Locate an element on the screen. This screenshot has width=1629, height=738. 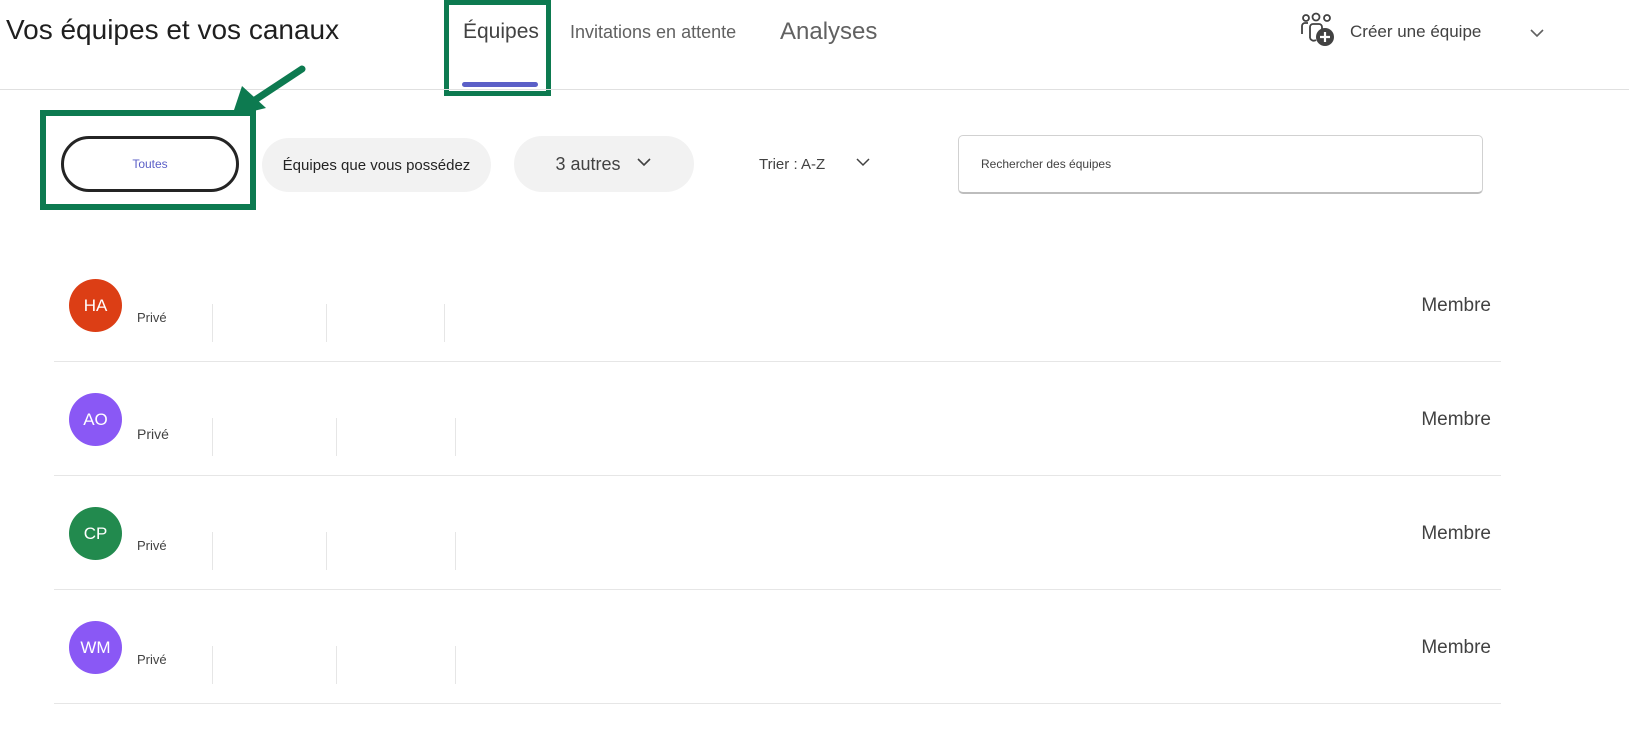
people-add-icon is located at coordinates (1318, 32).